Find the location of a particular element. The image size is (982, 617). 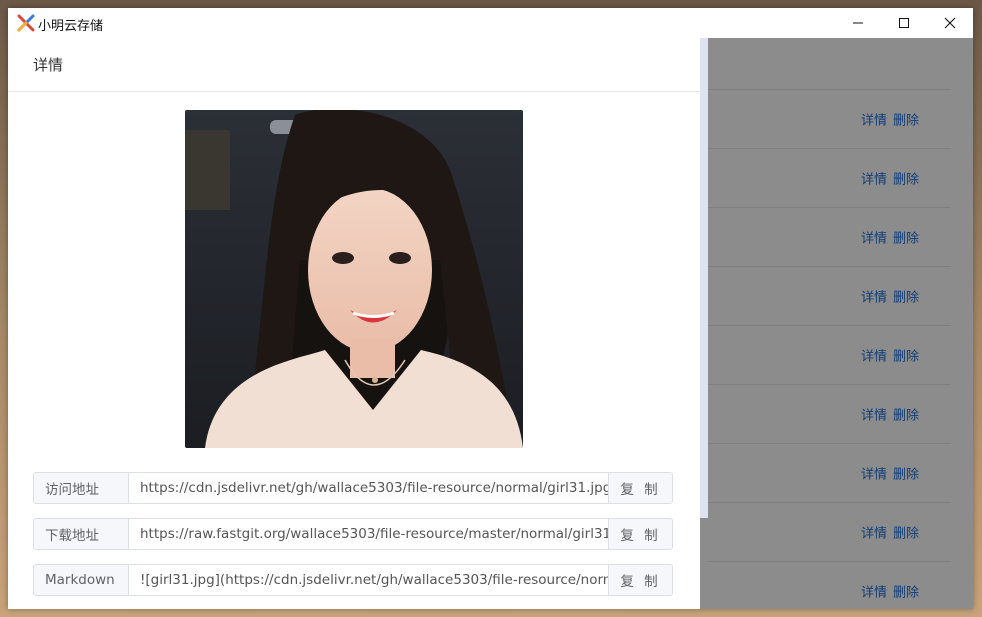

copy-download-url-button: 复 制 is located at coordinates (640, 534).